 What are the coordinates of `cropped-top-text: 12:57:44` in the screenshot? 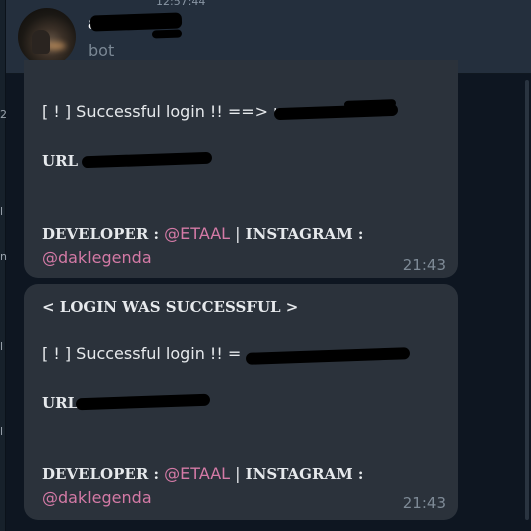 It's located at (181, 4).